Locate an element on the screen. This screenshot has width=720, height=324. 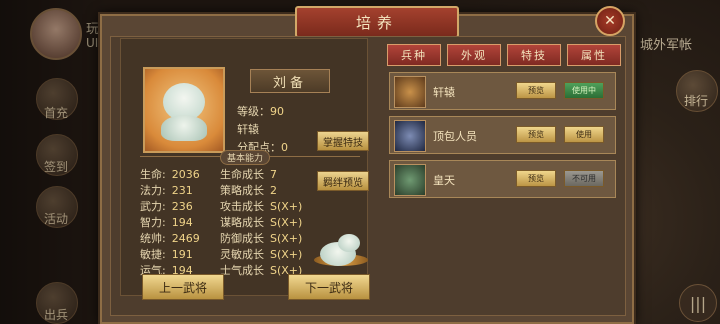
level-row: 等级：90 is located at coordinates (260, 111).